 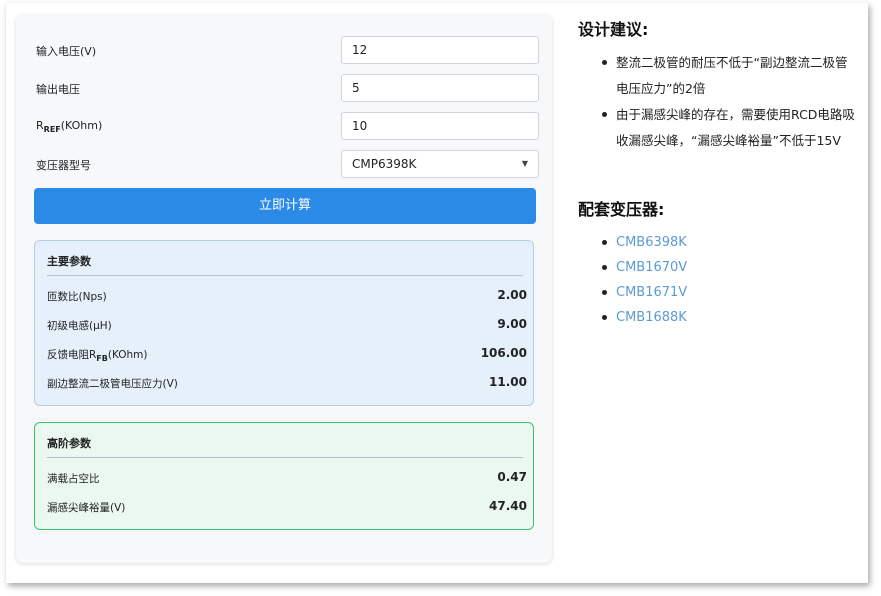 I want to click on transformer-link-list: CMB6398K CMB1670V CMB1671V CMB1688K, so click(x=643, y=280).